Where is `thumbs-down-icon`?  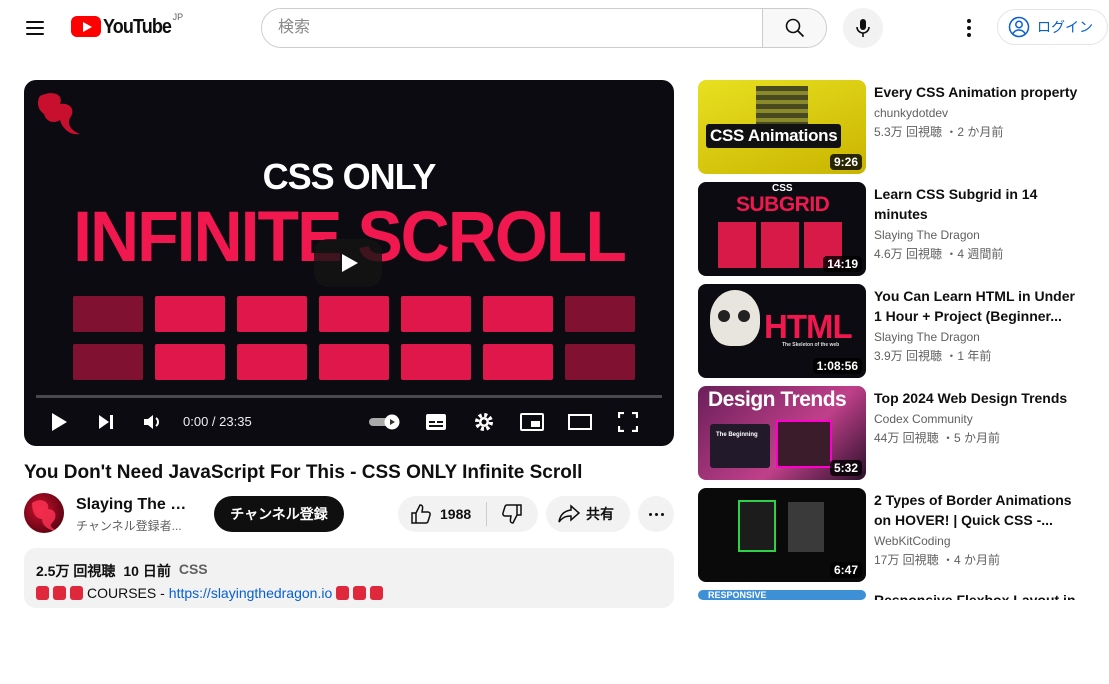
thumbs-down-icon is located at coordinates (512, 514).